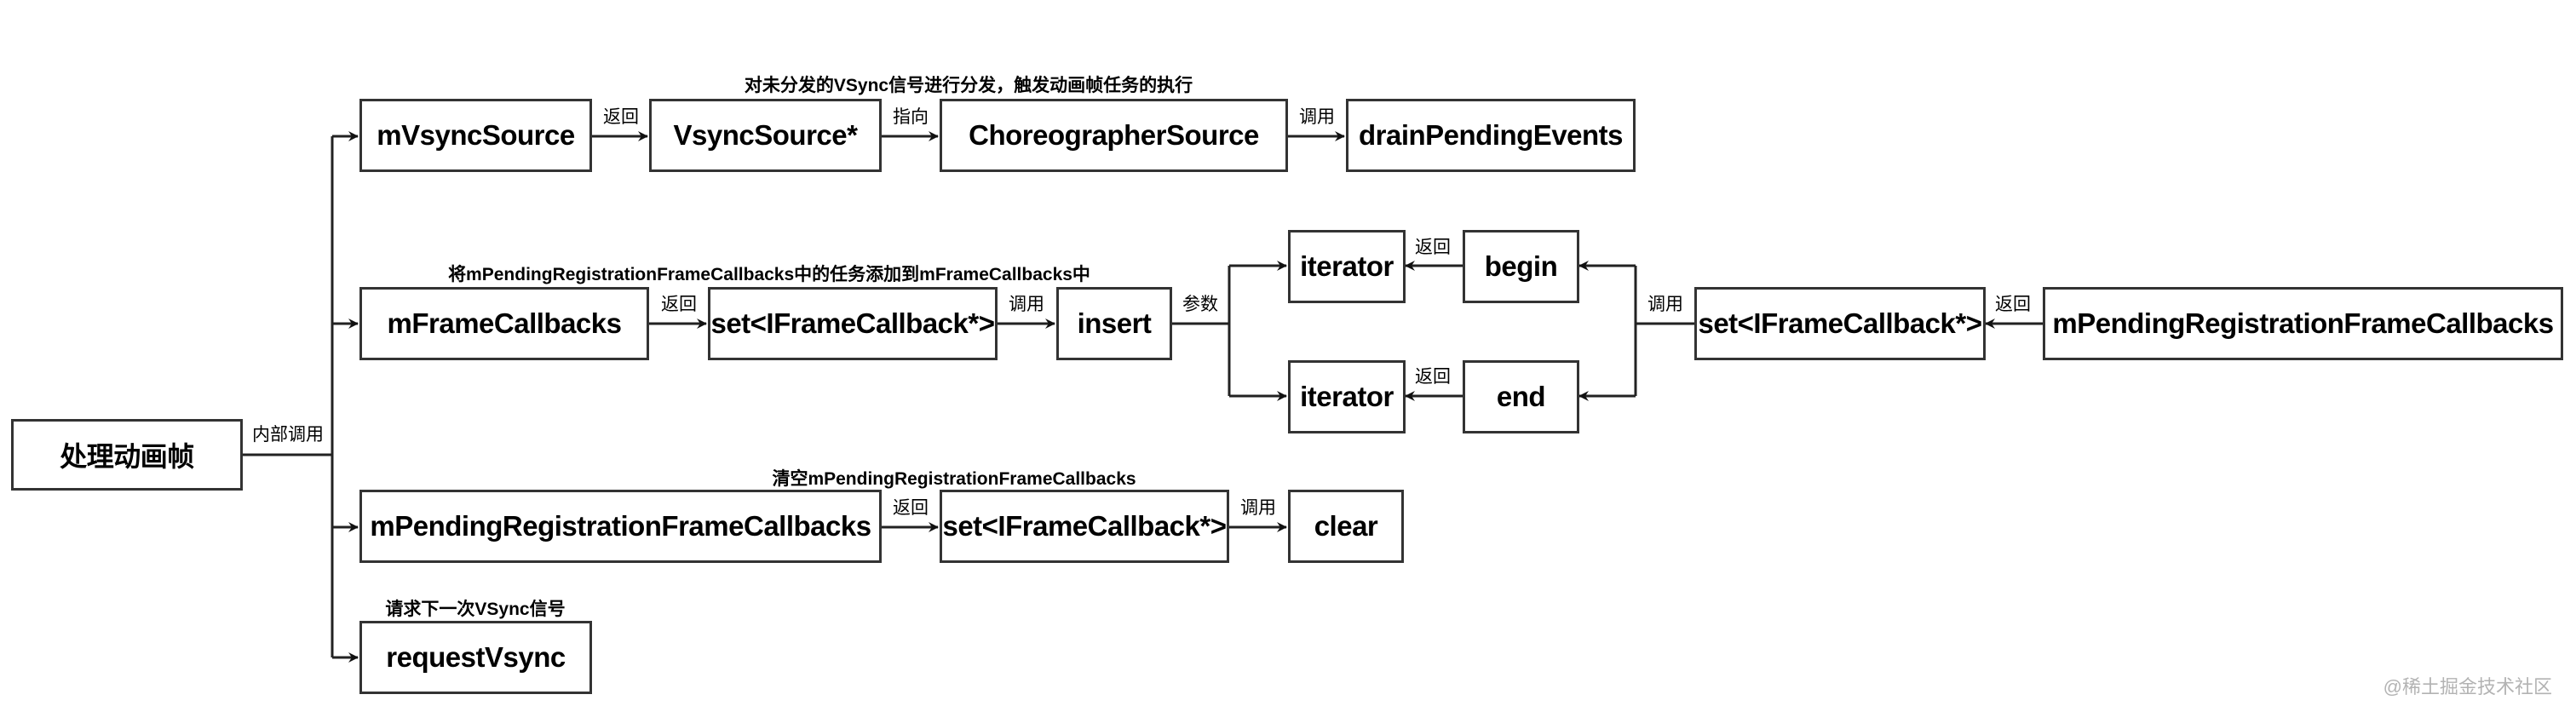  Describe the element at coordinates (1347, 266) in the screenshot. I see `node-iterator-top: iterator` at that location.